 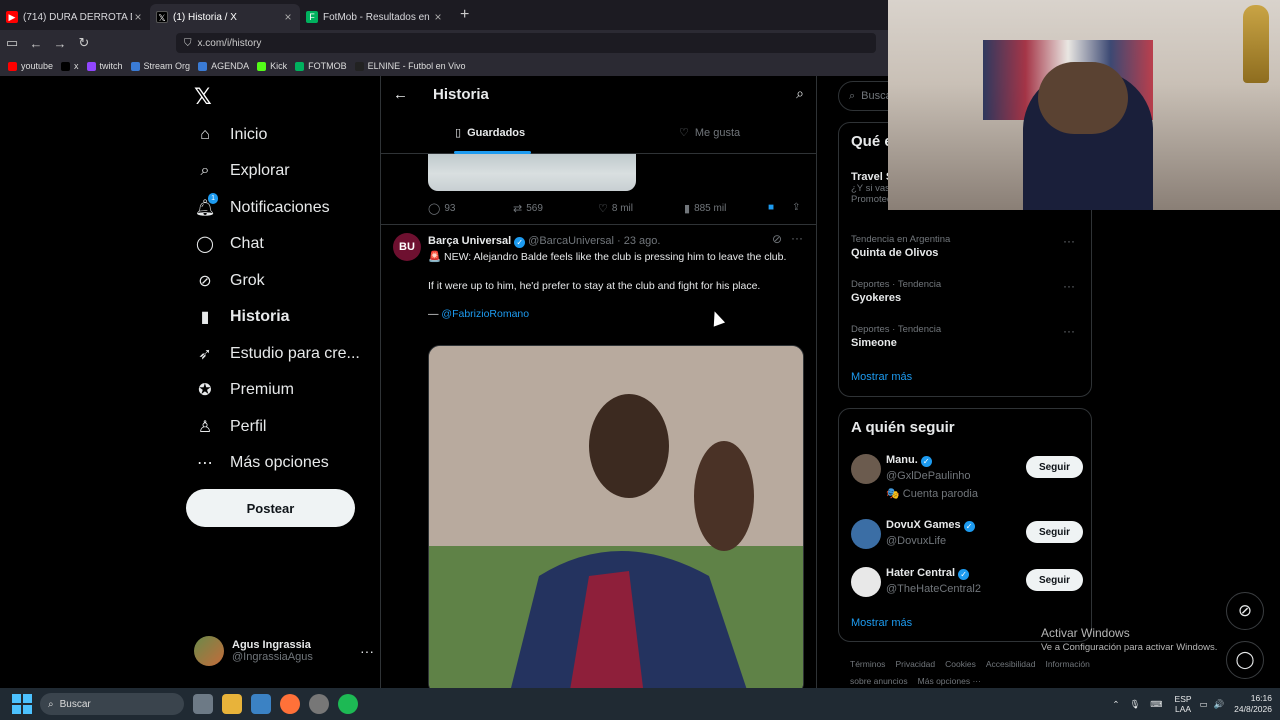 What do you see at coordinates (223, 66) in the screenshot?
I see `bookmark-item: AGENDA` at bounding box center [223, 66].